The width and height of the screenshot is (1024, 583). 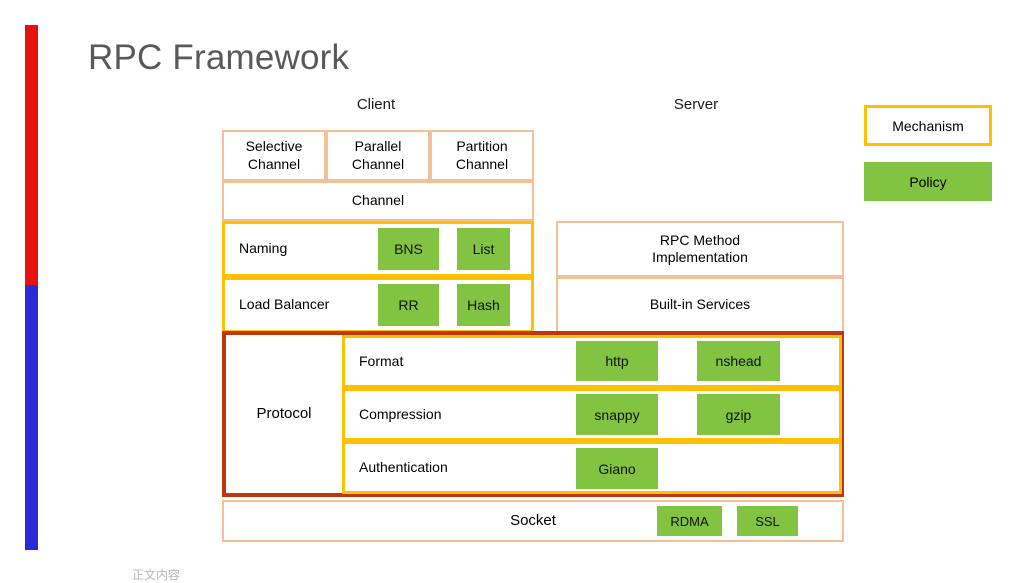 I want to click on protocol-label: Protocol, so click(x=284, y=413).